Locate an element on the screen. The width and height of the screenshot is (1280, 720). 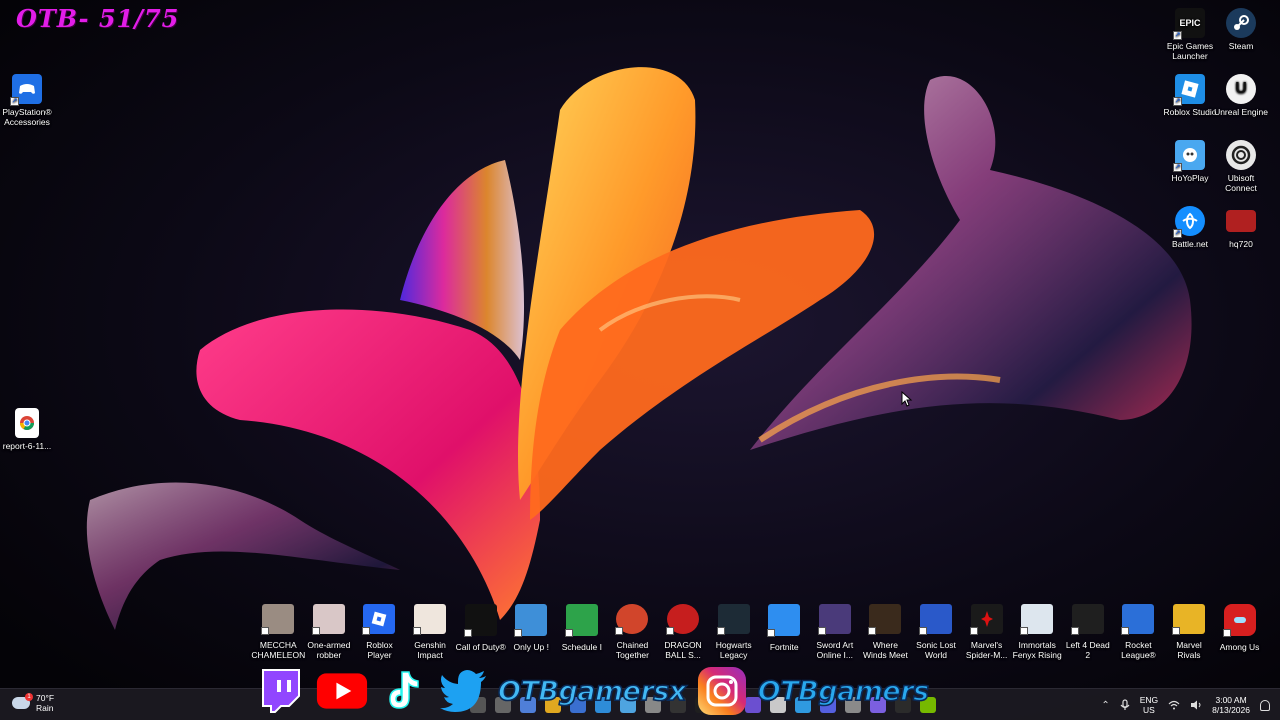
chevron-up-icon: ⌃ is located at coordinates (1105, 705).